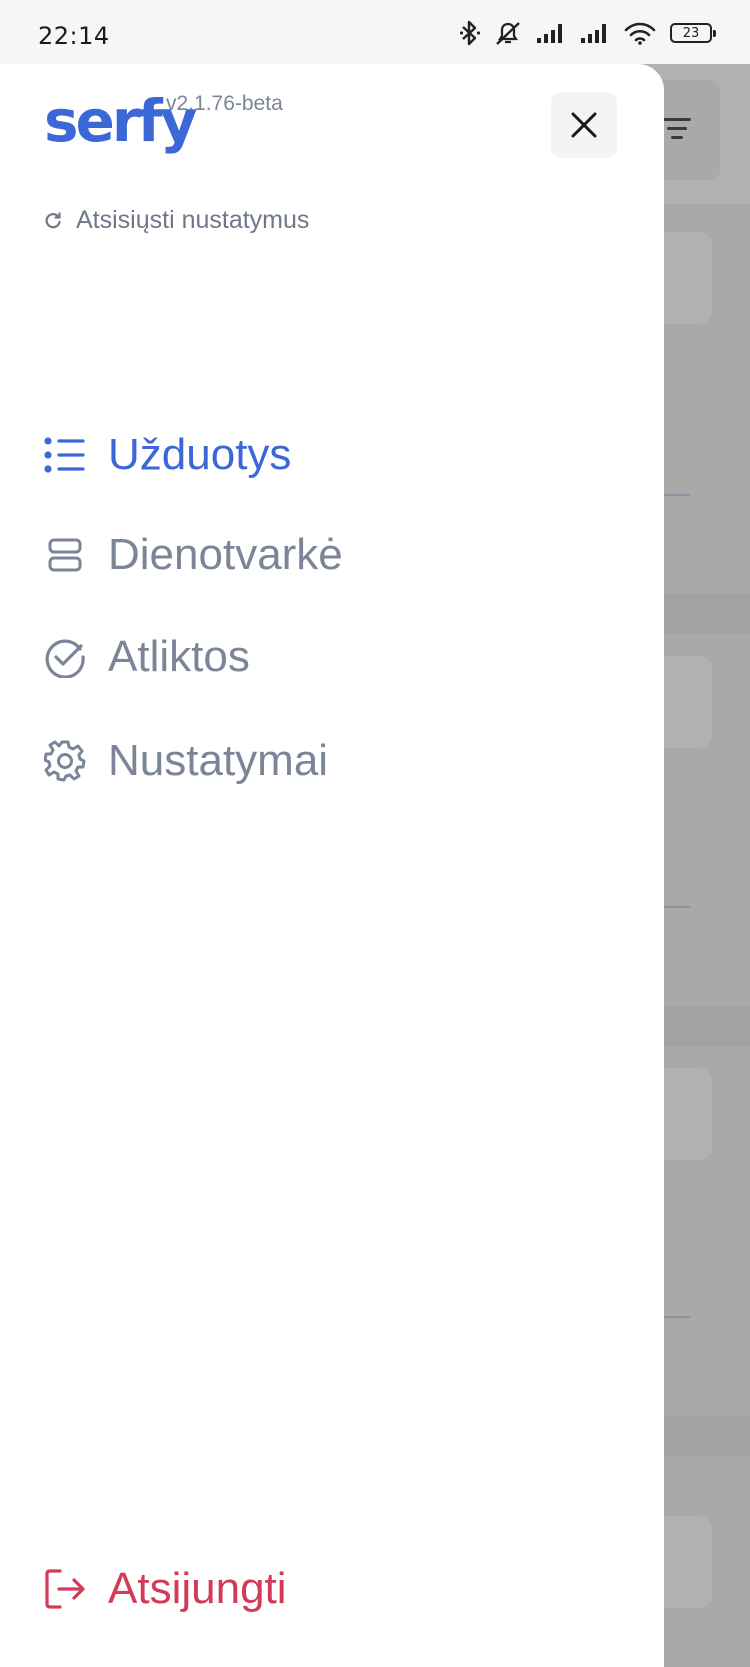  I want to click on battery-icon: 23, so click(693, 33).